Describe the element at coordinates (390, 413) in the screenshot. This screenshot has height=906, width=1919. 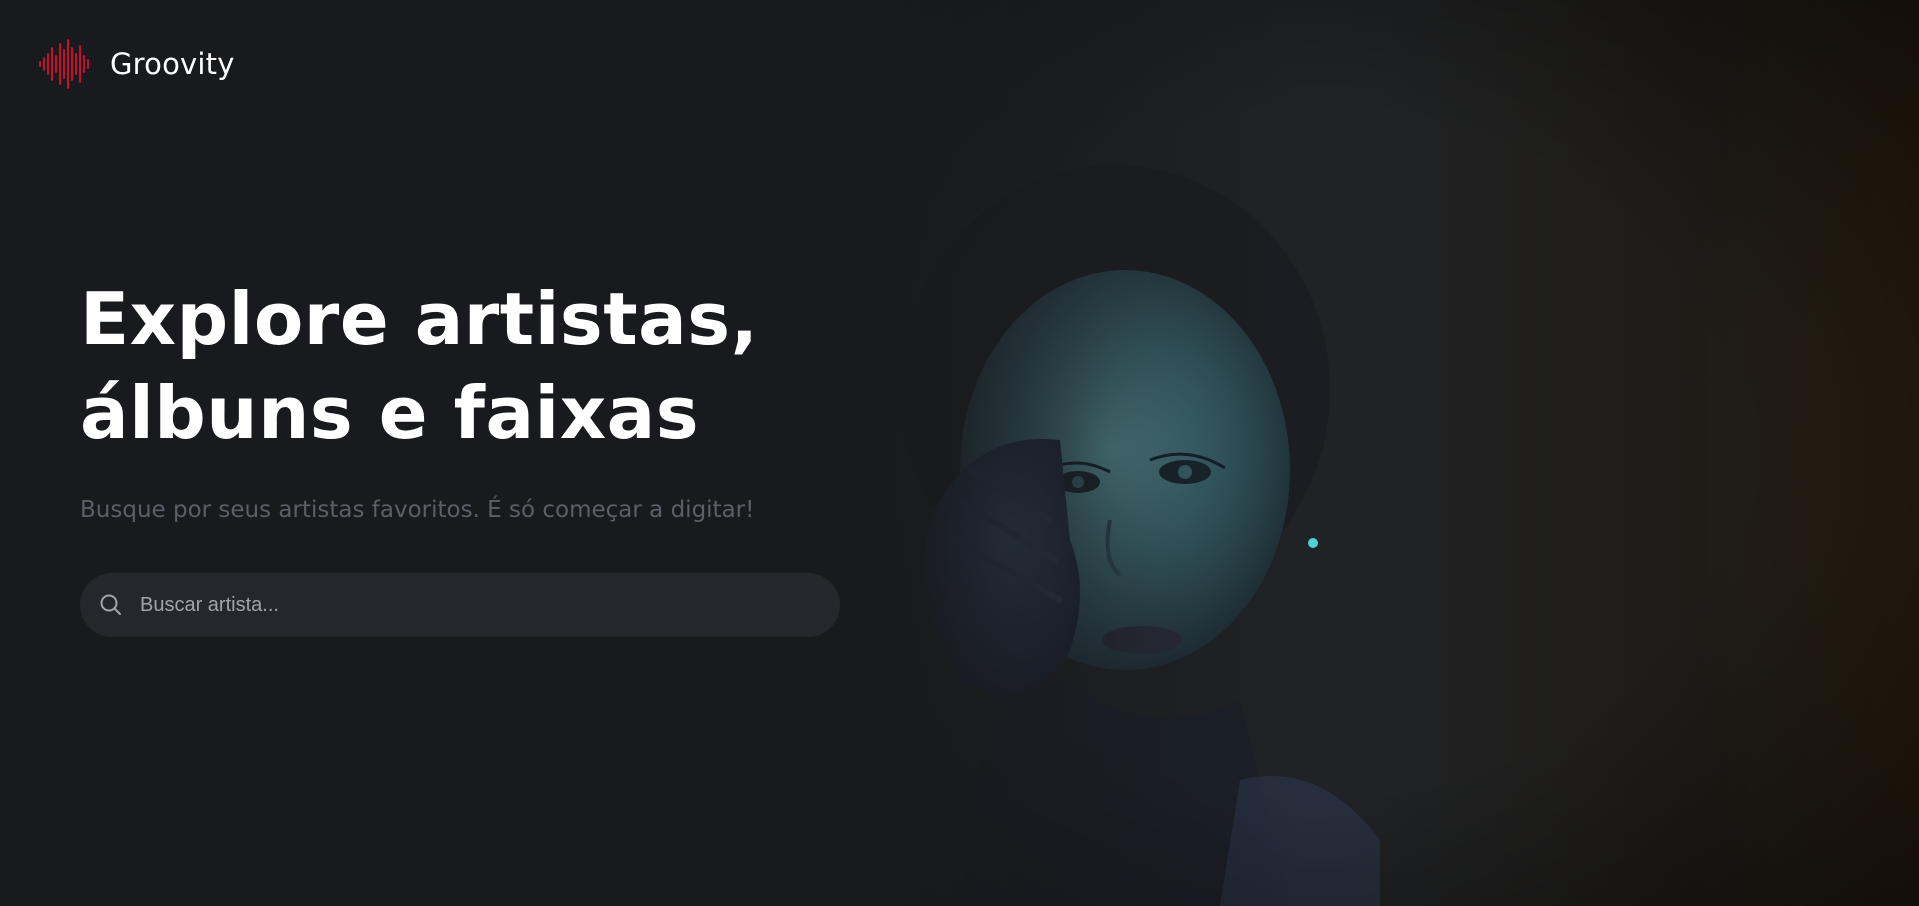
I see `headline-line-2: álbuns e faixas` at that location.